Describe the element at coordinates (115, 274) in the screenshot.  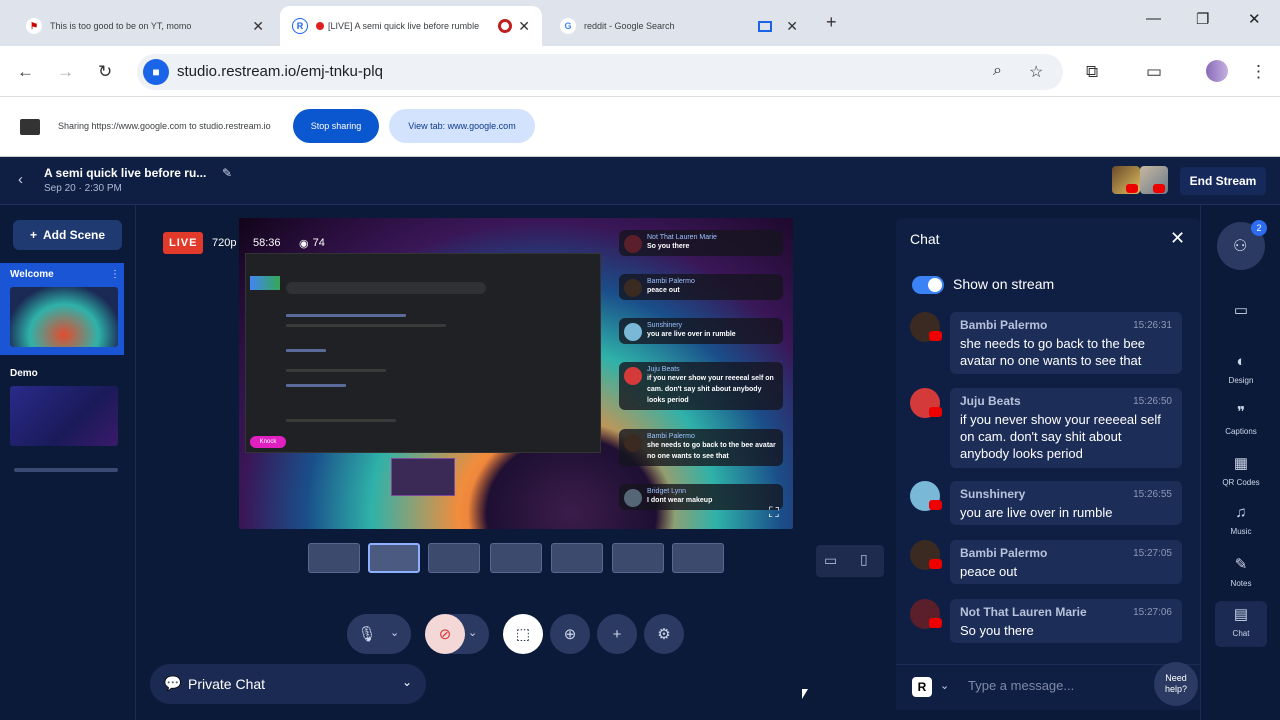
I see `scene-menu-icon: ⋮` at that location.